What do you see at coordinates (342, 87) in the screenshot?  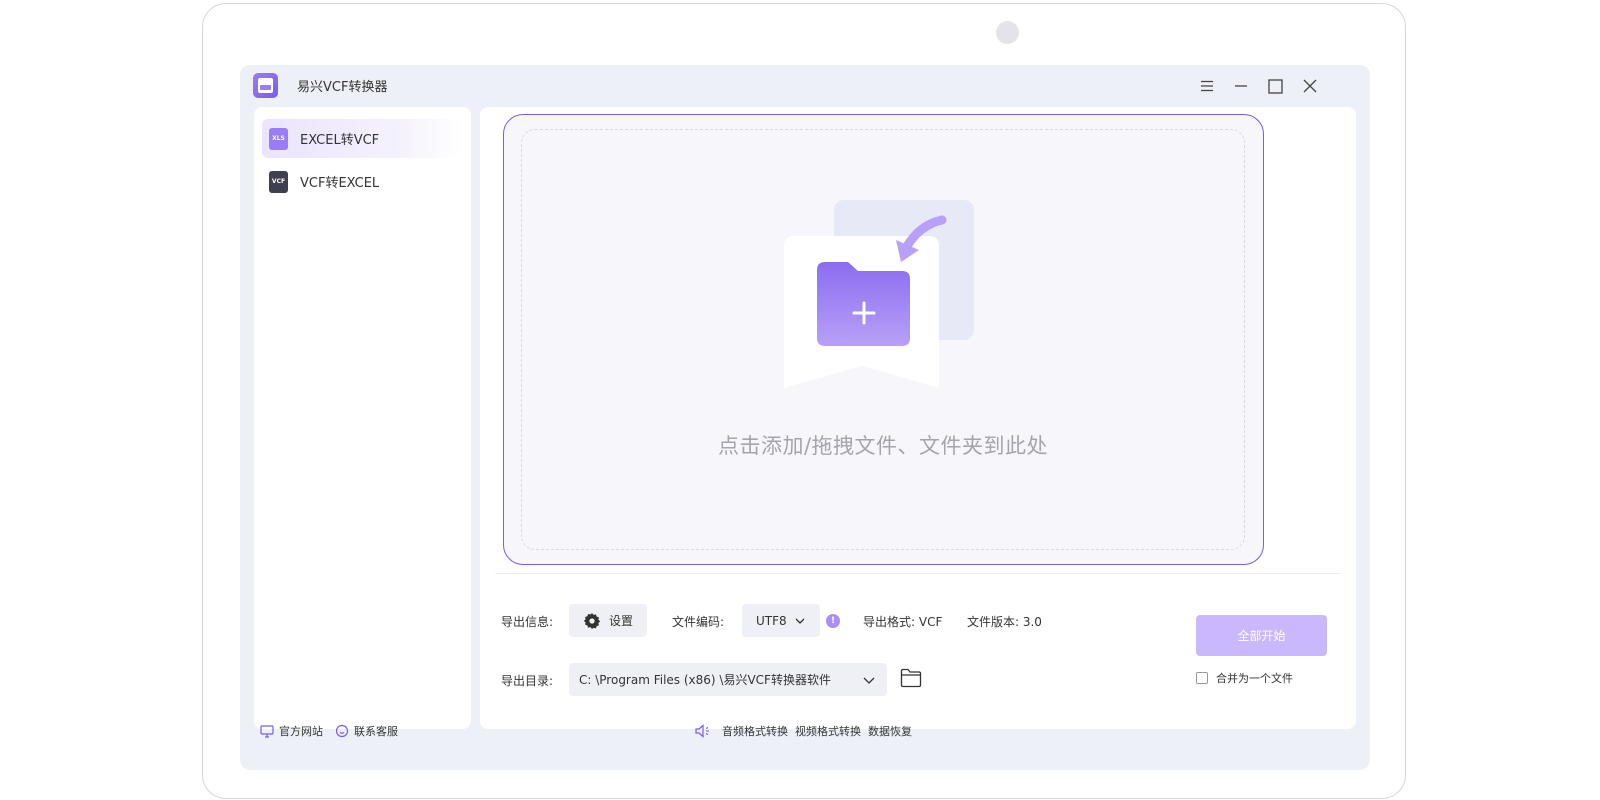 I see `app-title: 易兴VCF转换器` at bounding box center [342, 87].